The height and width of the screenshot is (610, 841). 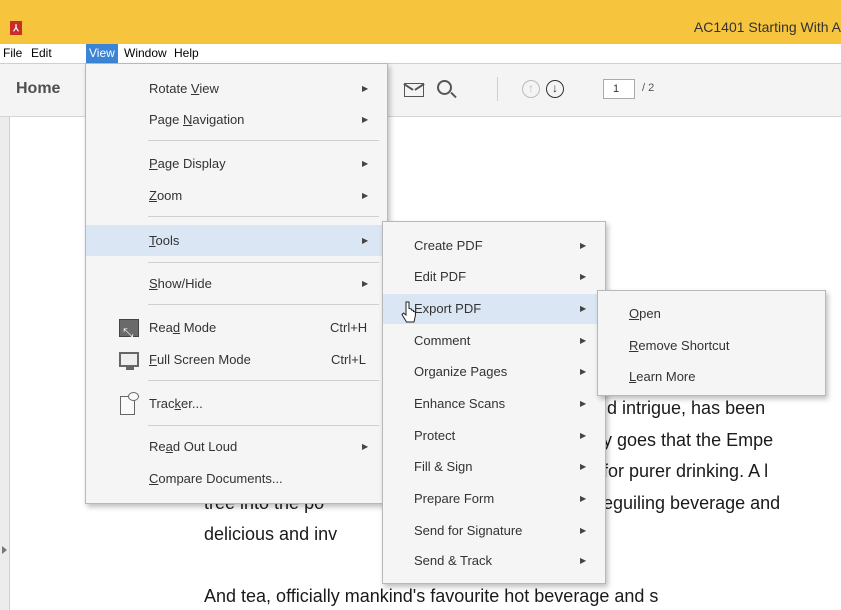 I want to click on menu-item-page-display: Page Display ▶, so click(x=236, y=164).